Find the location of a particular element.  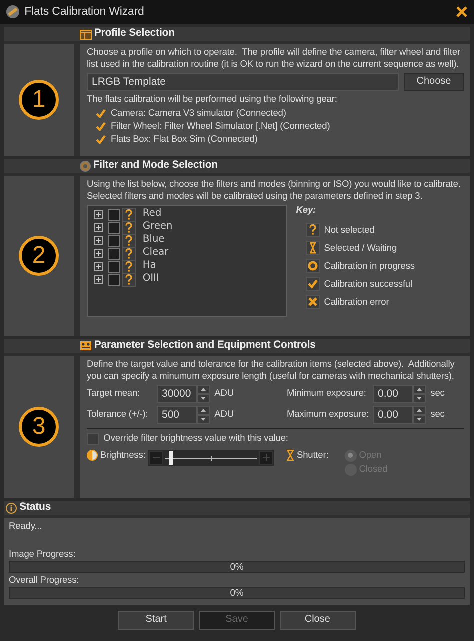

choose-button: Choose is located at coordinates (434, 82).